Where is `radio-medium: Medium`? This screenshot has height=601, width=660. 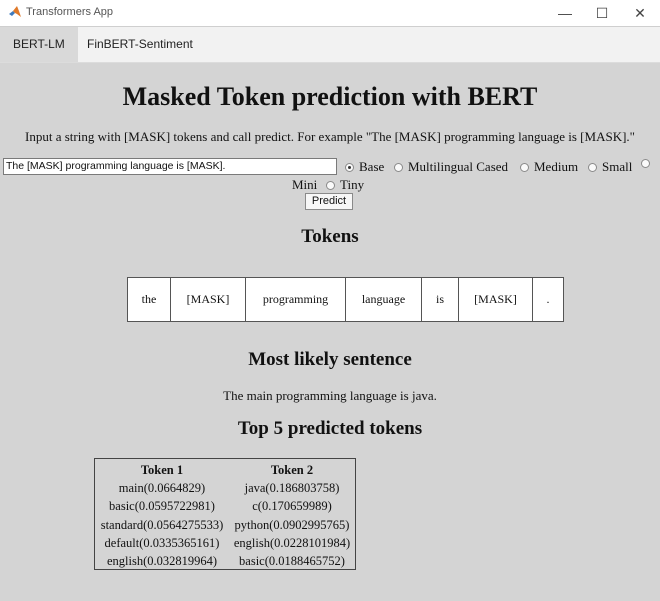 radio-medium: Medium is located at coordinates (549, 167).